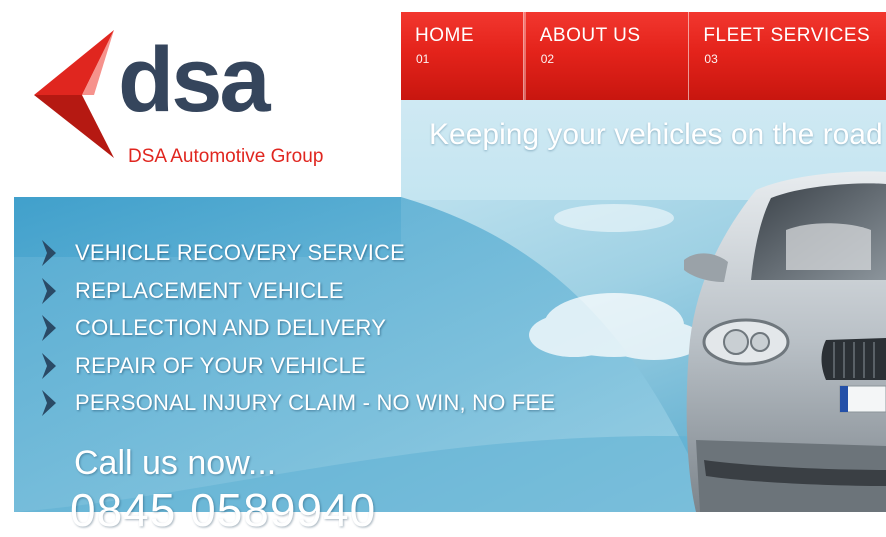 This screenshot has width=886, height=537. Describe the element at coordinates (787, 35) in the screenshot. I see `nav-item-label: FLEET SERVICES` at that location.